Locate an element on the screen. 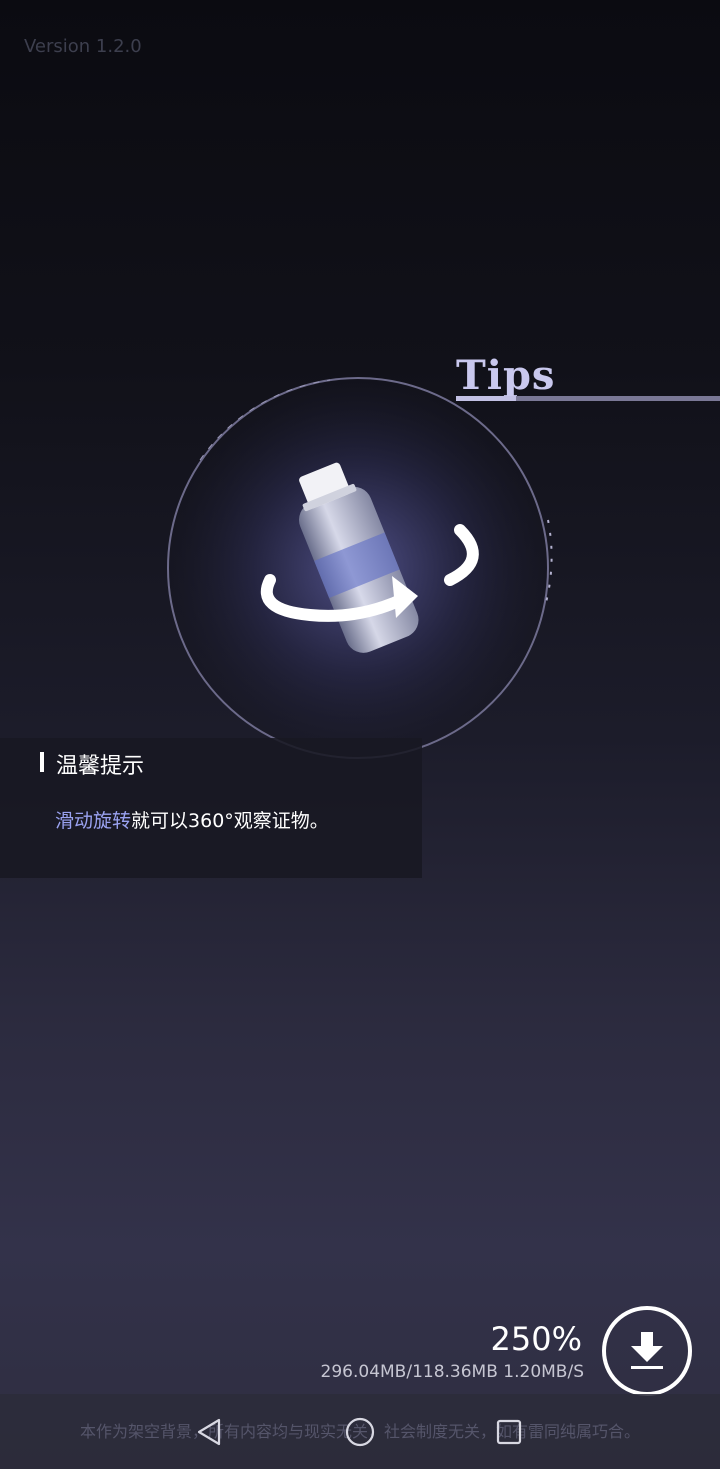 The width and height of the screenshot is (720, 1469). tip-heading: 温馨提示 is located at coordinates (100, 766).